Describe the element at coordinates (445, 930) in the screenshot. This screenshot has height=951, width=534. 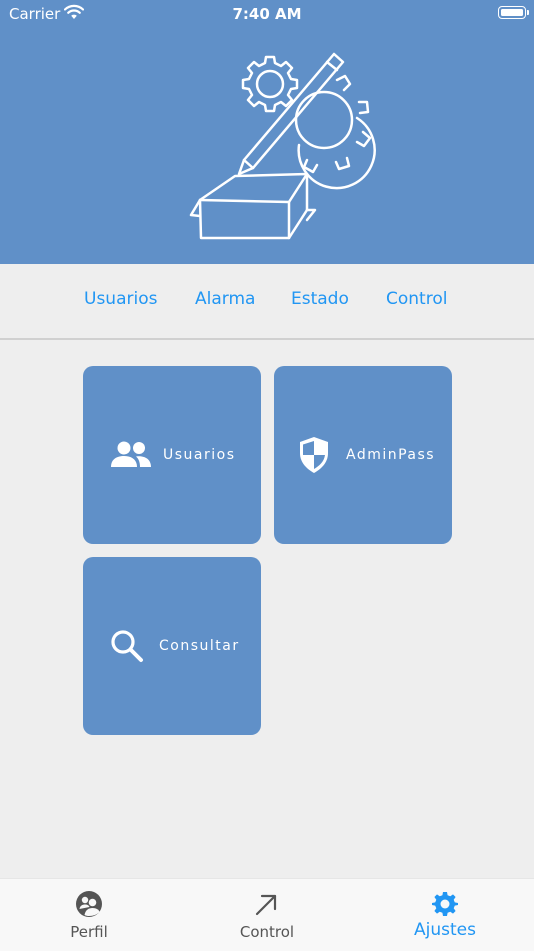
I see `nav-ajustes-label: Ajustes` at that location.